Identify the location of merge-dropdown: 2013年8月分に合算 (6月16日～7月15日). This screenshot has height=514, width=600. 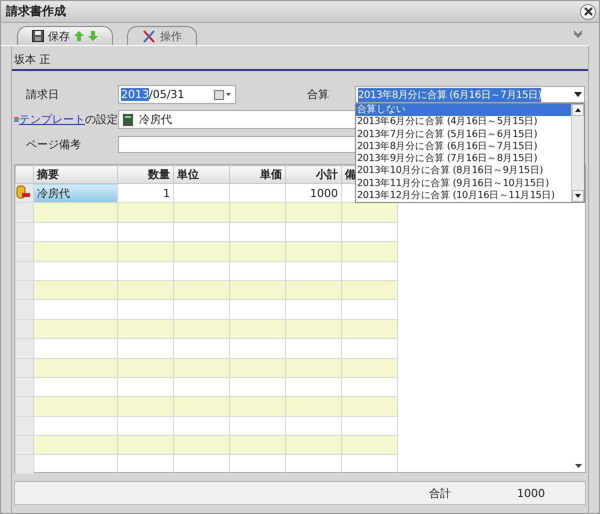
(470, 94).